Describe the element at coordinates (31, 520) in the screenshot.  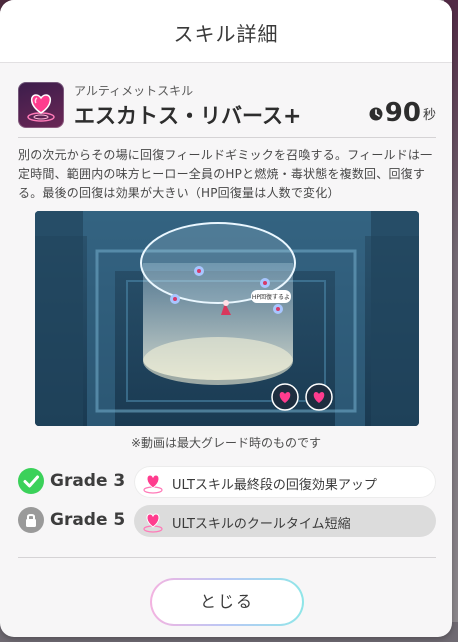
I see `lock-icon` at that location.